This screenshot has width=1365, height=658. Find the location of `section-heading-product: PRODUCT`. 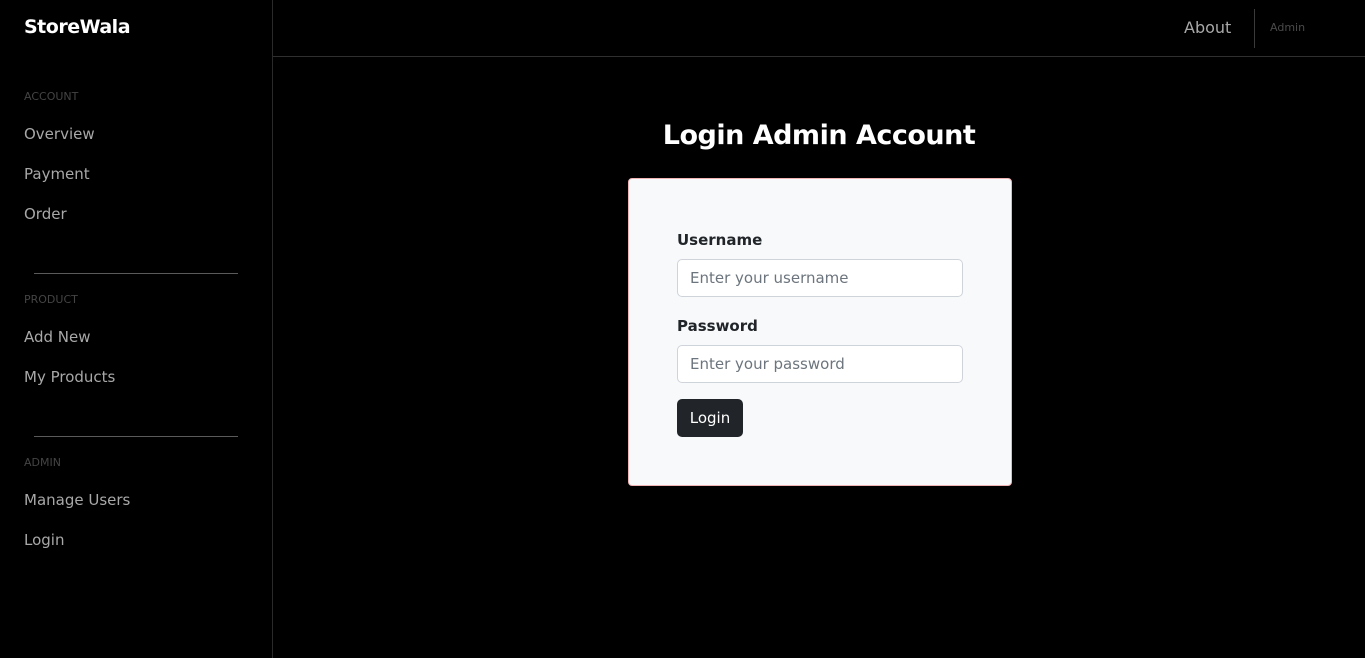

section-heading-product: PRODUCT is located at coordinates (51, 299).